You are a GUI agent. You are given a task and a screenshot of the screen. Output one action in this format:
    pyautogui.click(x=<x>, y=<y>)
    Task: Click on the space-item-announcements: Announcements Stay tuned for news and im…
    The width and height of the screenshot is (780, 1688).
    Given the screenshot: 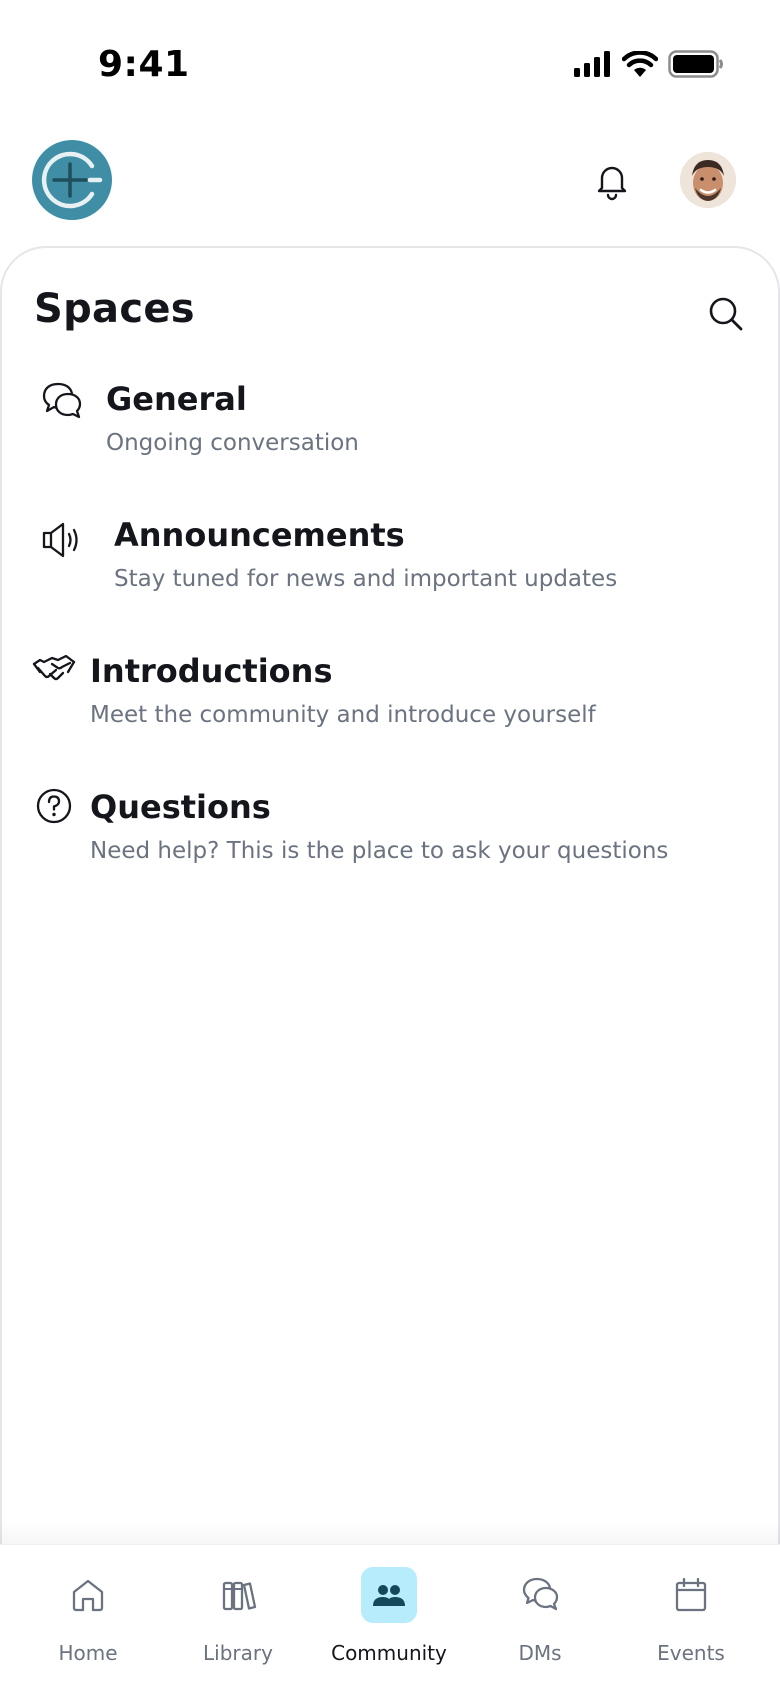 What is the action you would take?
    pyautogui.click(x=391, y=572)
    